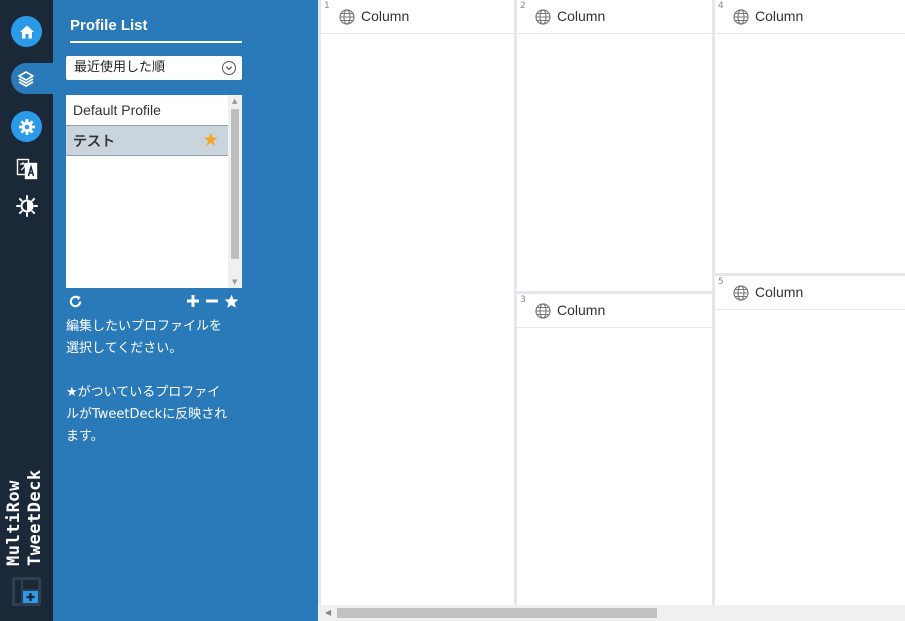 The height and width of the screenshot is (621, 905). I want to click on help-line: 編集したいプロファイルを, so click(144, 326).